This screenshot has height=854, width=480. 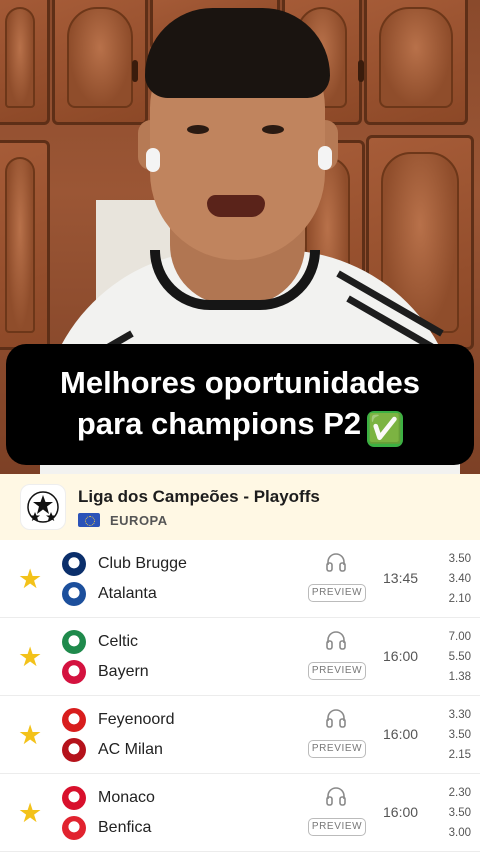 I want to click on champions-league-logo-icon, so click(x=43, y=507).